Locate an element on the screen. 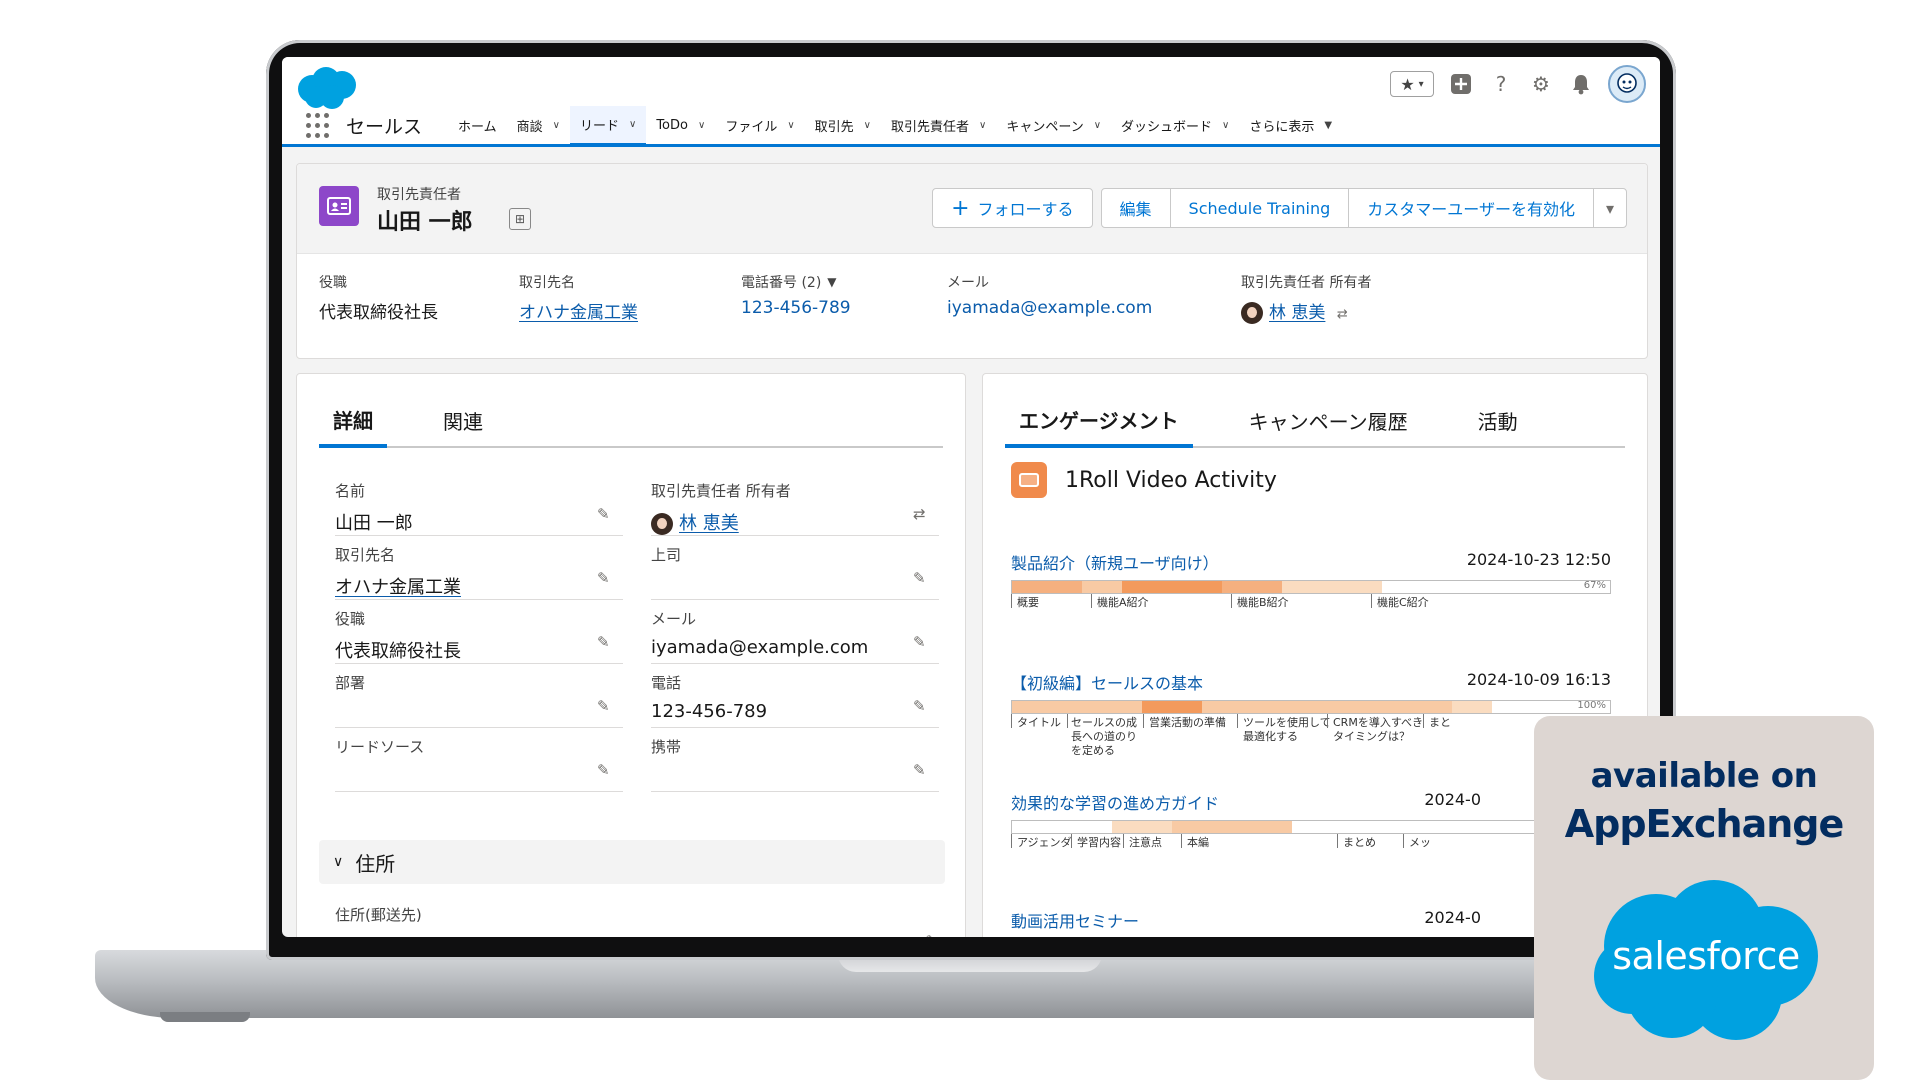 This screenshot has width=1920, height=1080. hierarchy-icon: ⊞ is located at coordinates (520, 219).